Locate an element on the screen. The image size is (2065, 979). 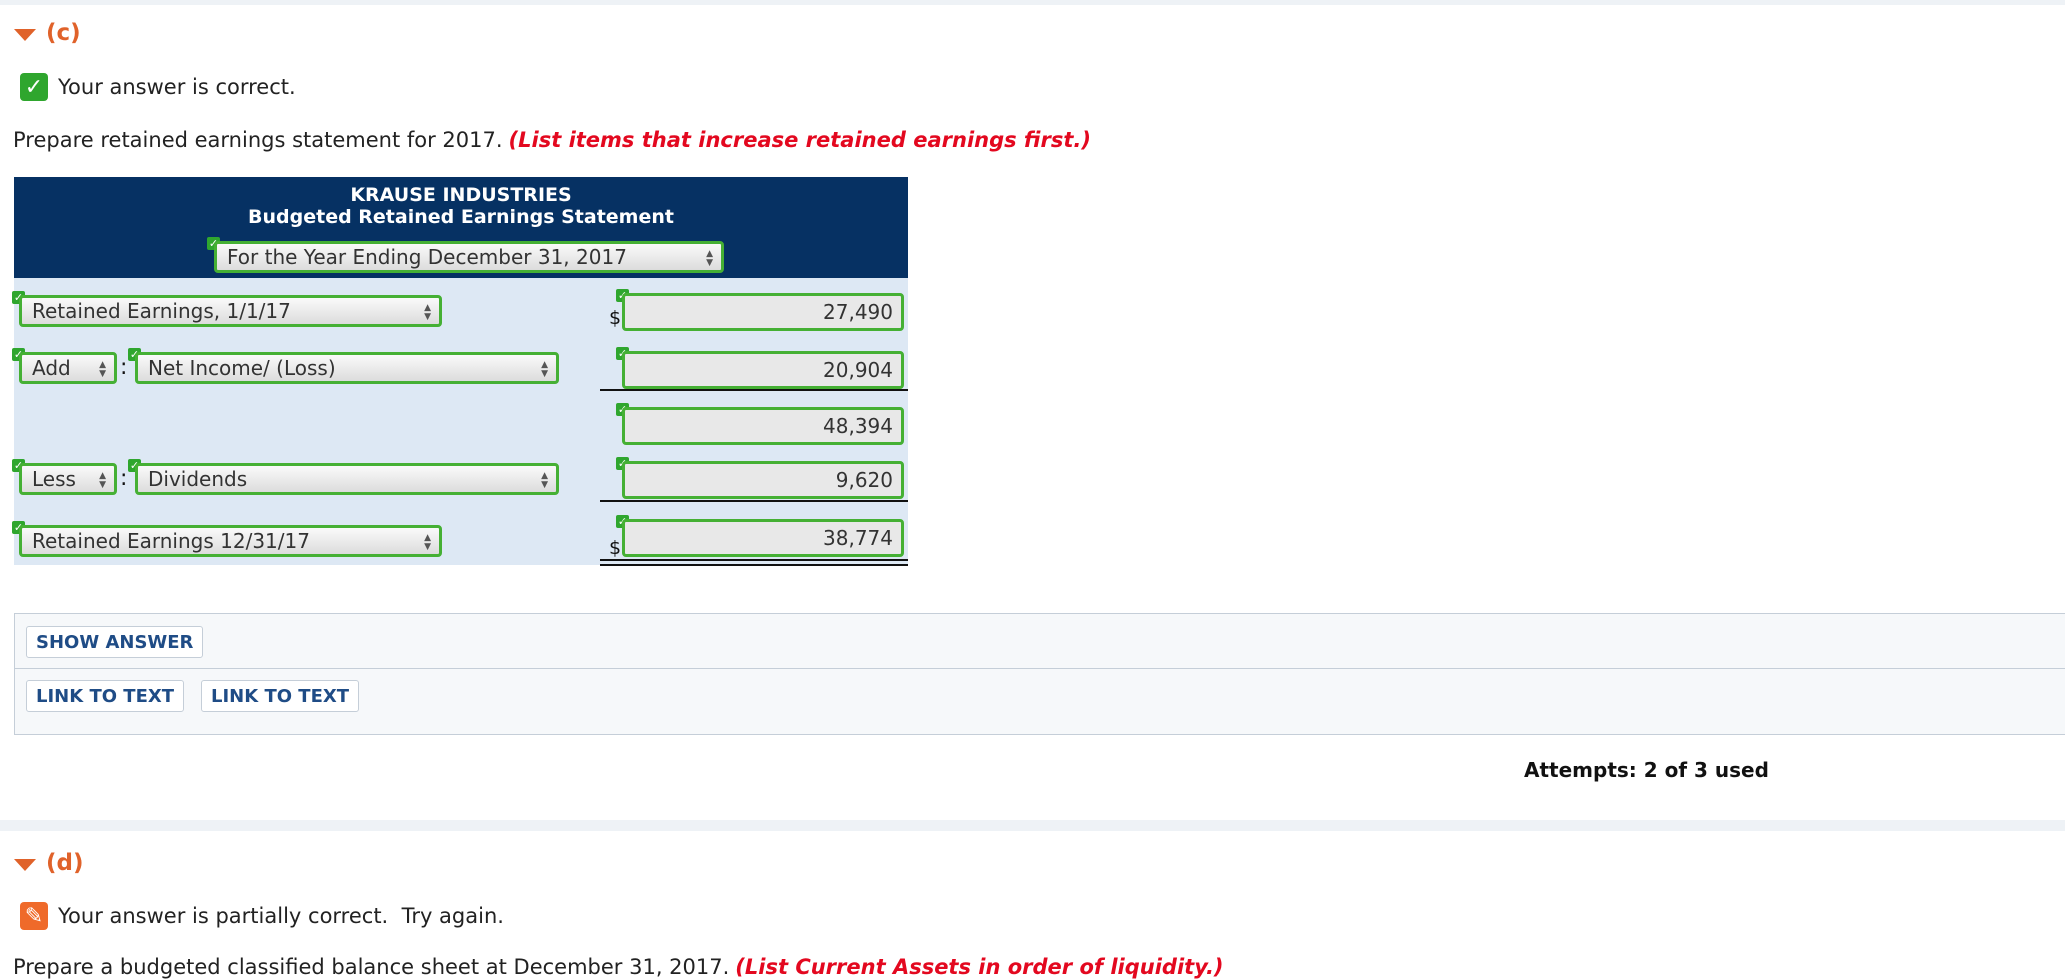
row1-dollar-sign: $ is located at coordinates (615, 318).